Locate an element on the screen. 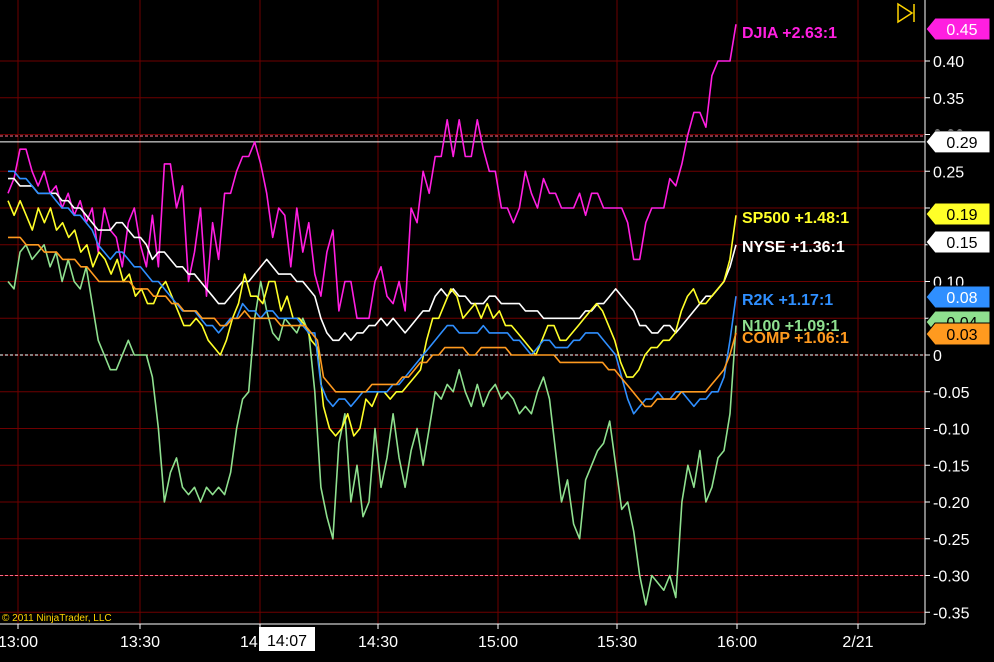 The width and height of the screenshot is (994, 662). cursor-time-marker: 14:07 is located at coordinates (287, 639).